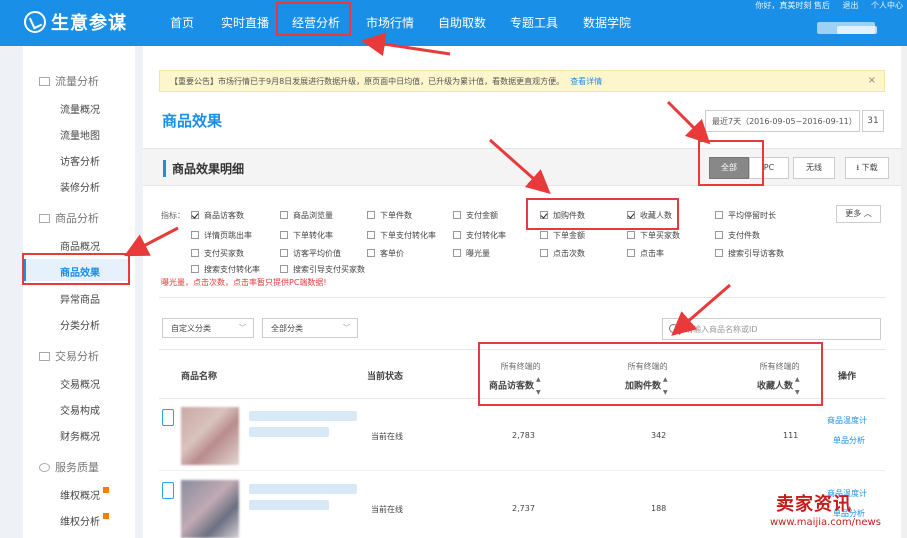 The width and height of the screenshot is (907, 538). Describe the element at coordinates (389, 215) in the screenshot. I see `metric-checkbox: 下单件数` at that location.